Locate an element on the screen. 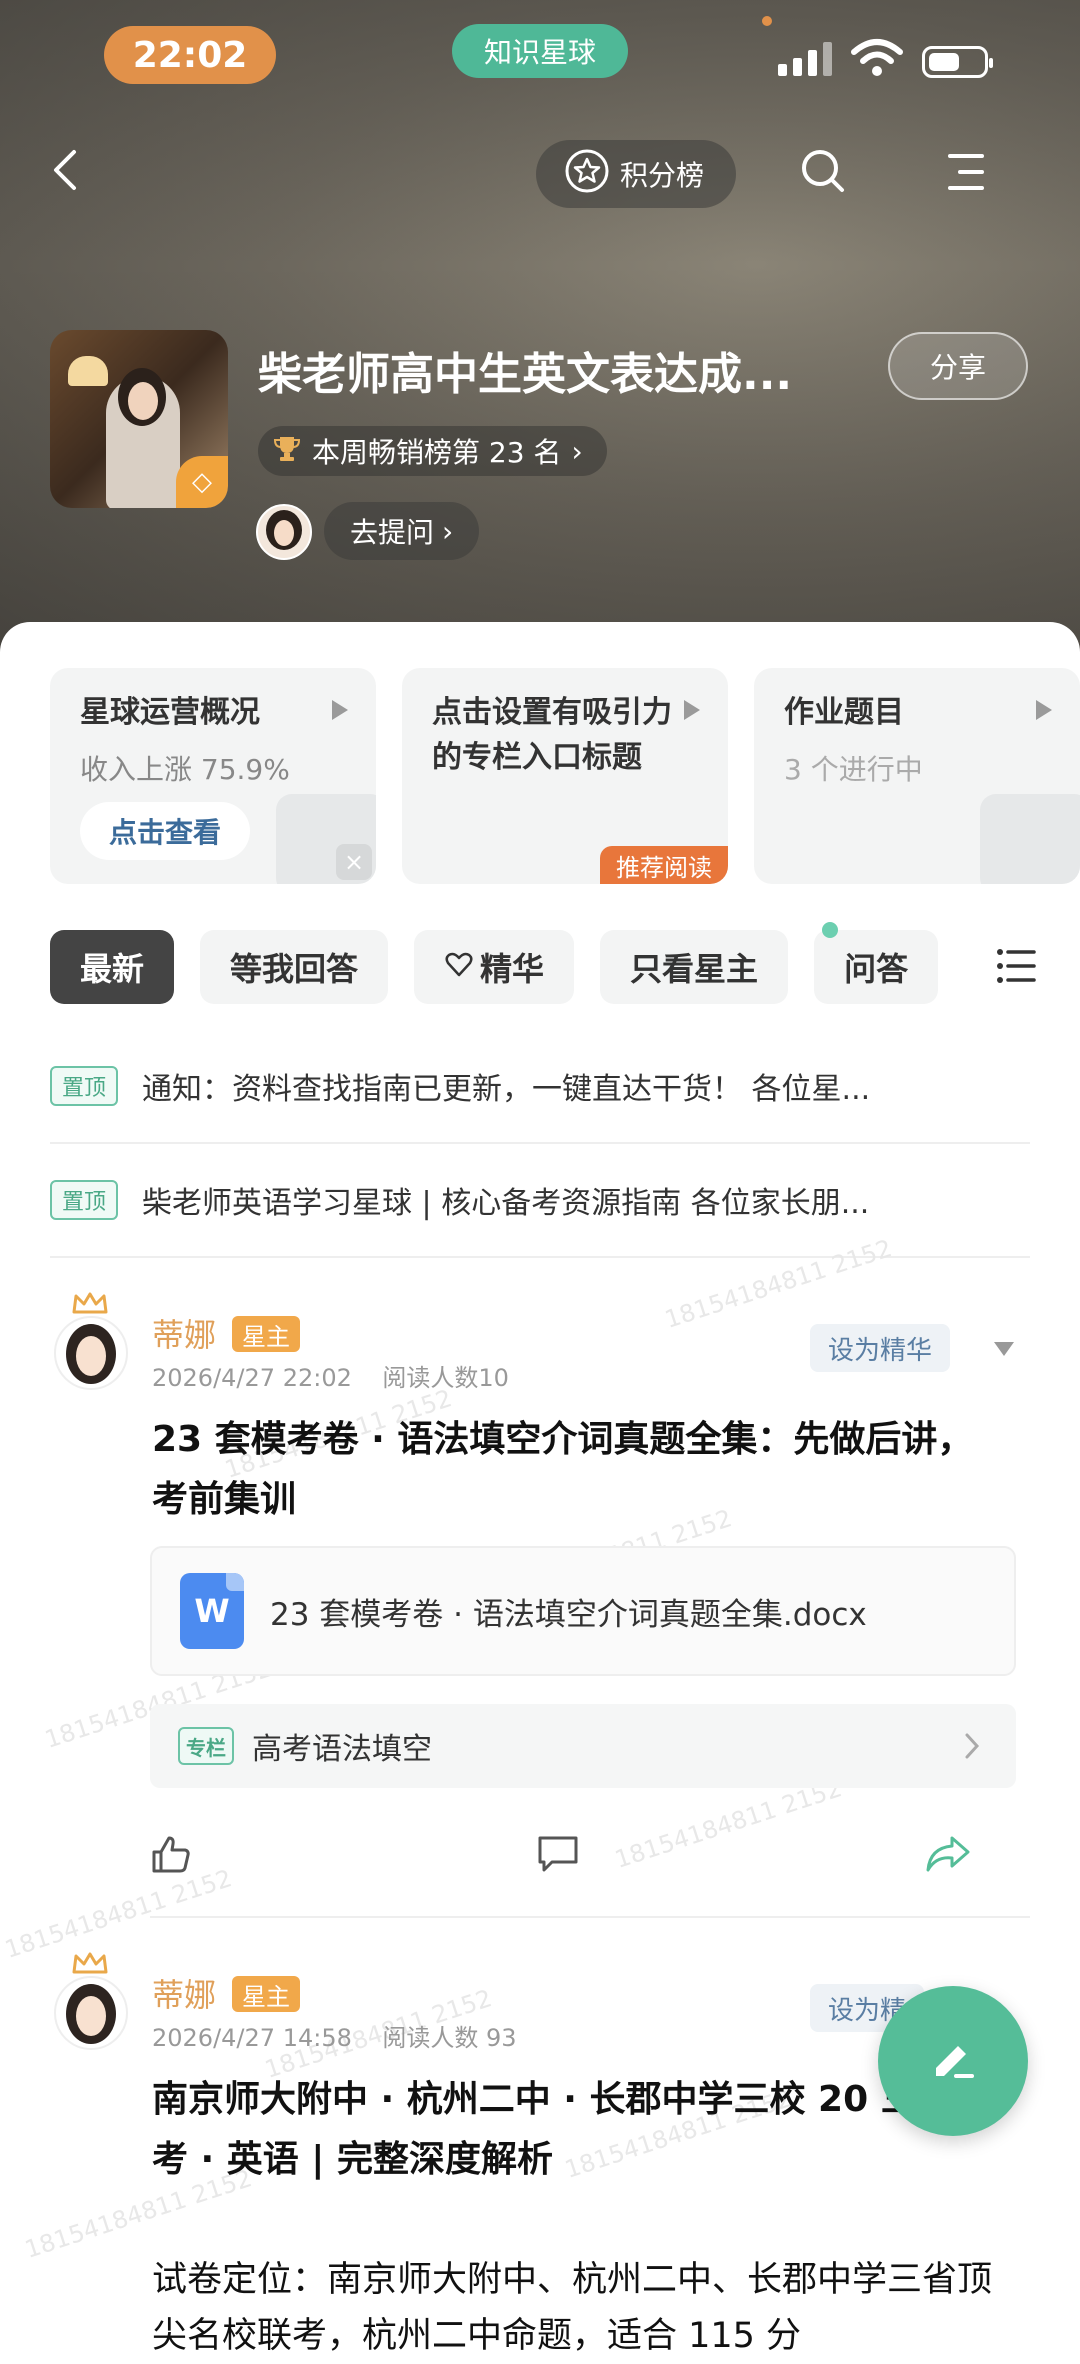  chevron-right-icon is located at coordinates (972, 1748).